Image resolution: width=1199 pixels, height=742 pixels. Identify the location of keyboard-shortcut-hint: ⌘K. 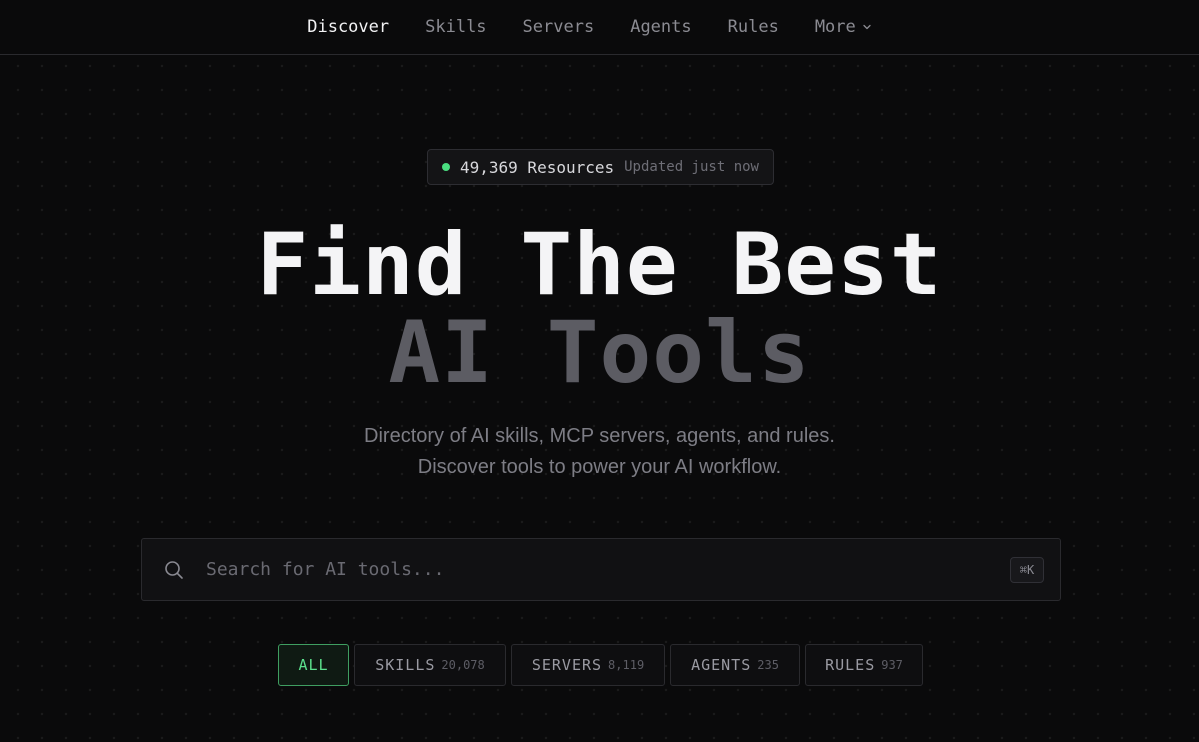
(1027, 569).